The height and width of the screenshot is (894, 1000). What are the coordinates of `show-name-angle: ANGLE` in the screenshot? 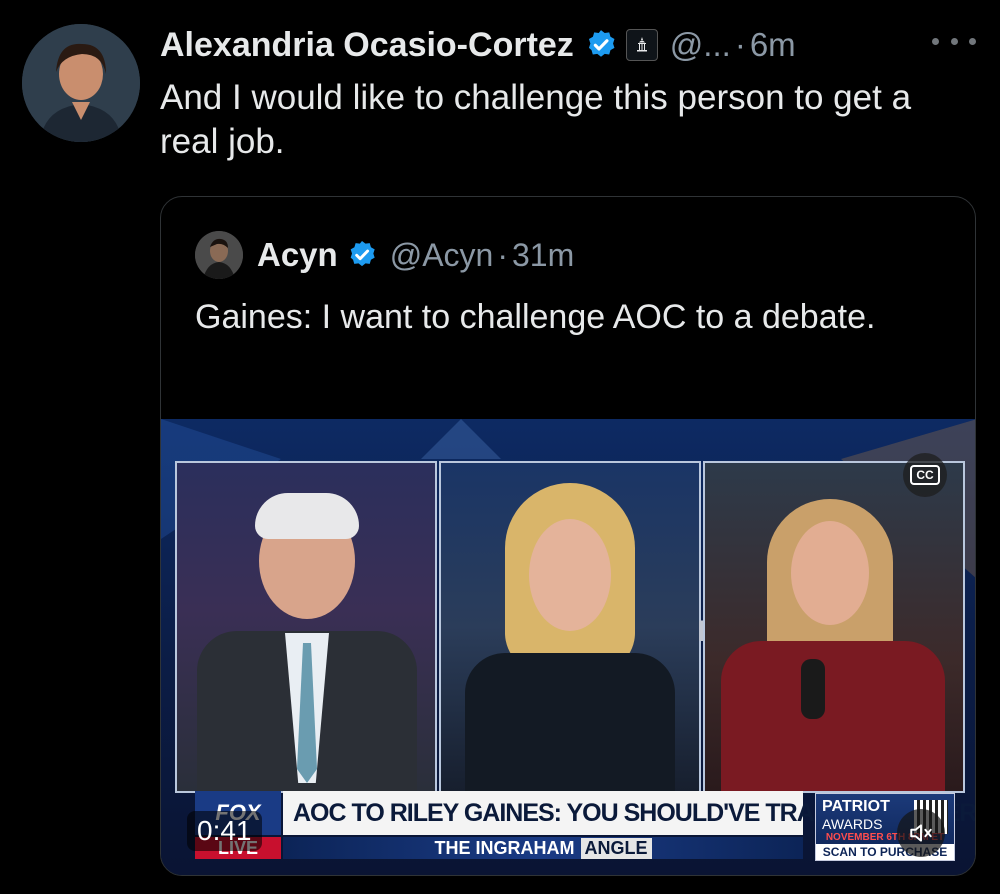 It's located at (616, 848).